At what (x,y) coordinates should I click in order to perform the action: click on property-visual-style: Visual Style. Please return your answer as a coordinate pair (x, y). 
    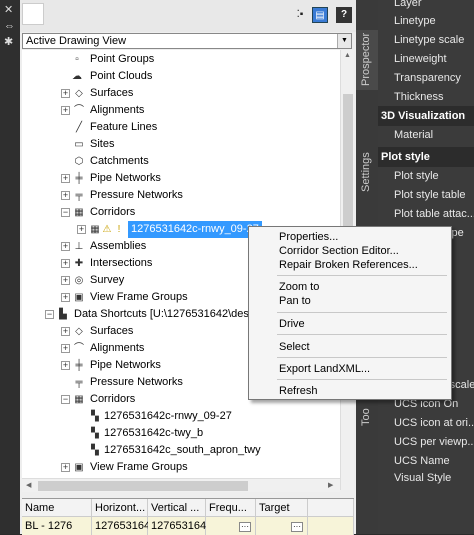
    Looking at the image, I should click on (426, 478).